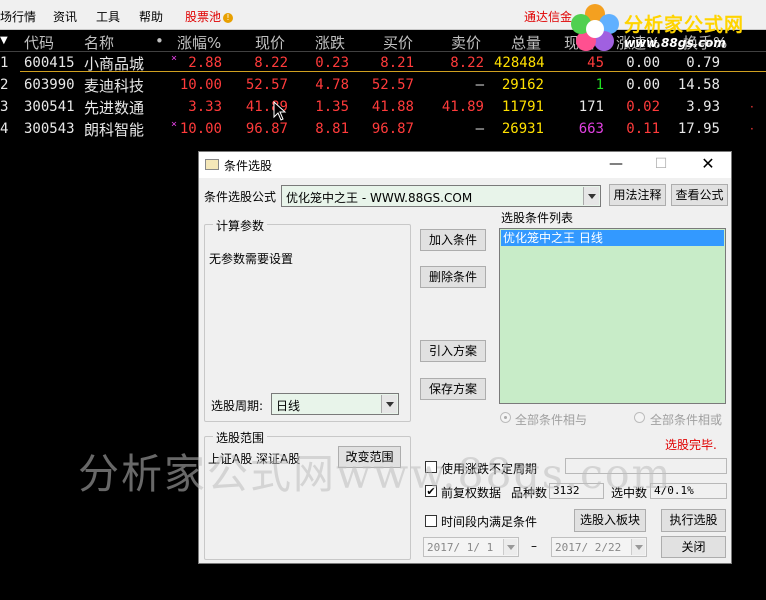 The height and width of the screenshot is (600, 766). What do you see at coordinates (453, 240) in the screenshot?
I see `add-condition-button: 加入条件` at bounding box center [453, 240].